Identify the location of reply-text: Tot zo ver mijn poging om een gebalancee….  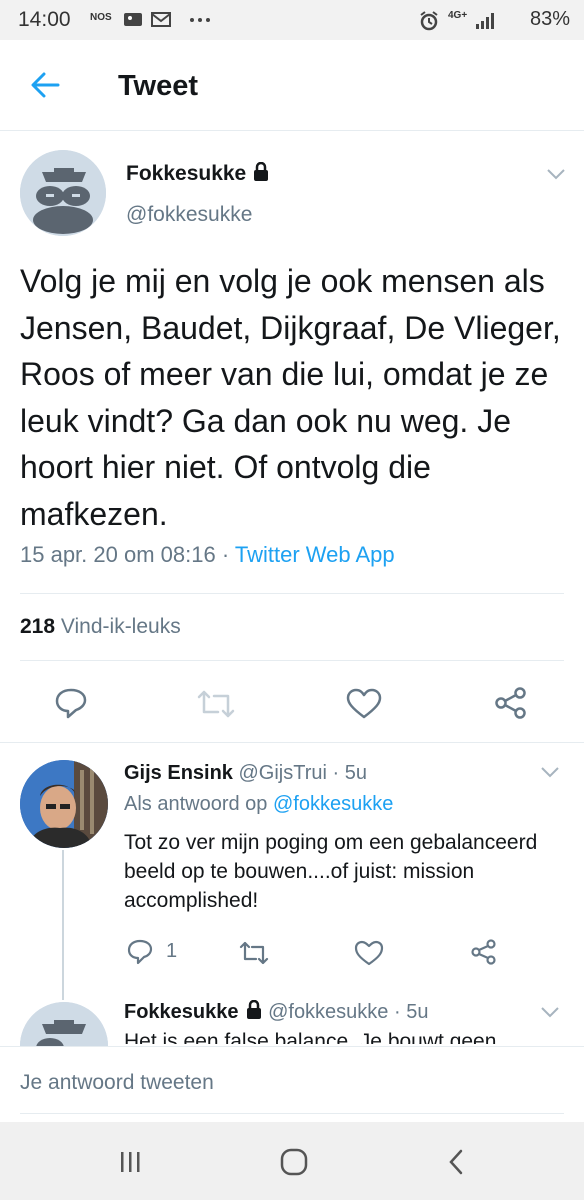
(331, 871).